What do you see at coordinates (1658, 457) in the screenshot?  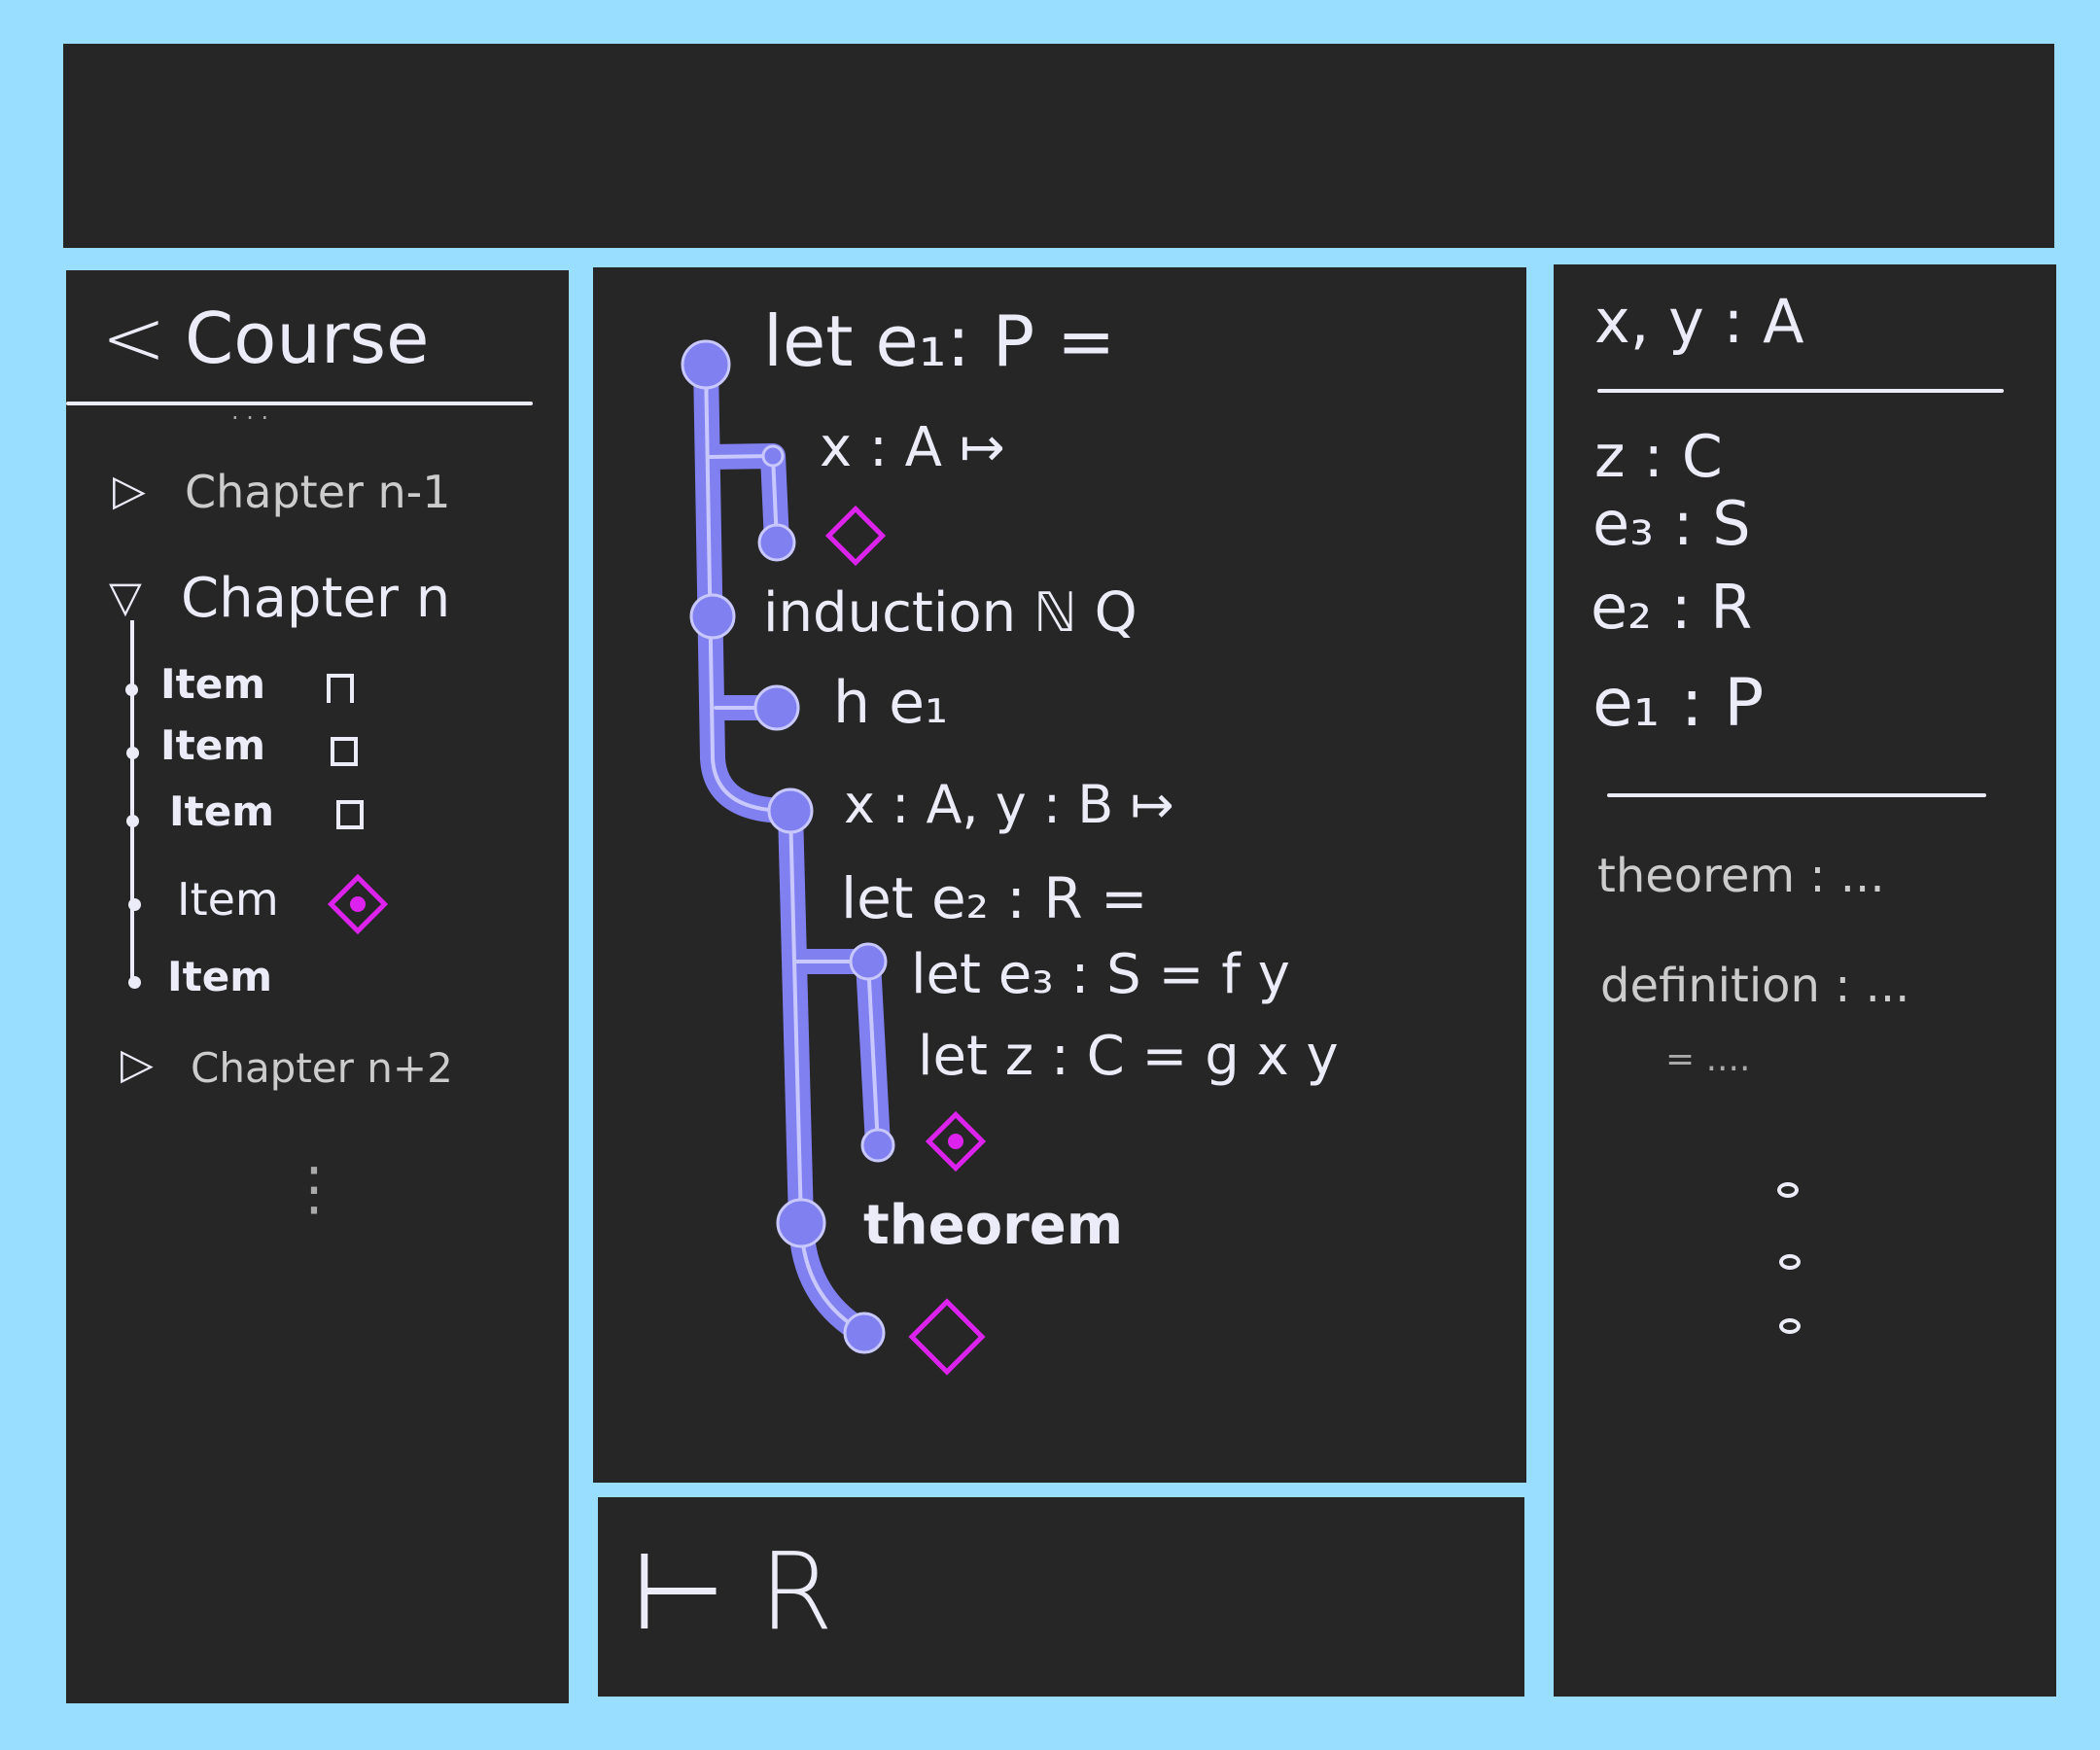 I see `hypothesis: z : C` at bounding box center [1658, 457].